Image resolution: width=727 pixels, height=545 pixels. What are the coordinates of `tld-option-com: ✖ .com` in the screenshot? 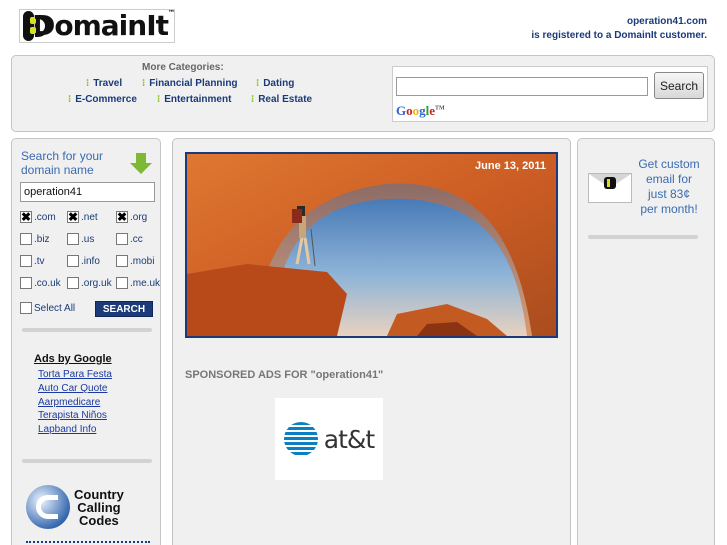 It's located at (38, 217).